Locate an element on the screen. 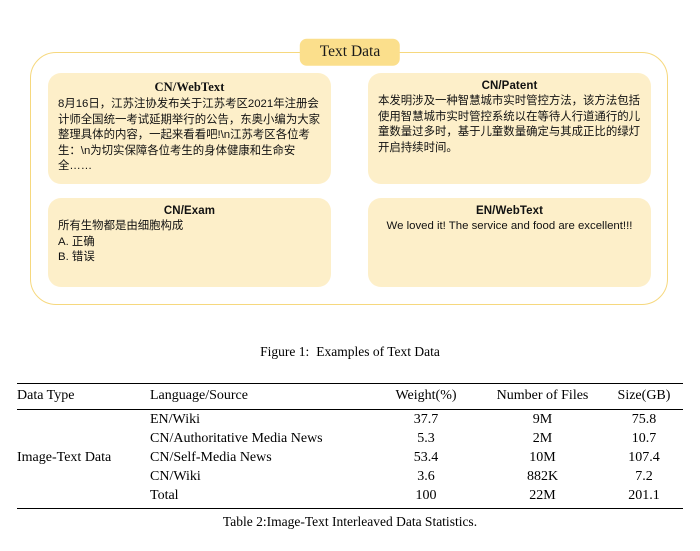 The width and height of the screenshot is (700, 551). cell-source: CN/Self-Media News is located at coordinates (211, 457).